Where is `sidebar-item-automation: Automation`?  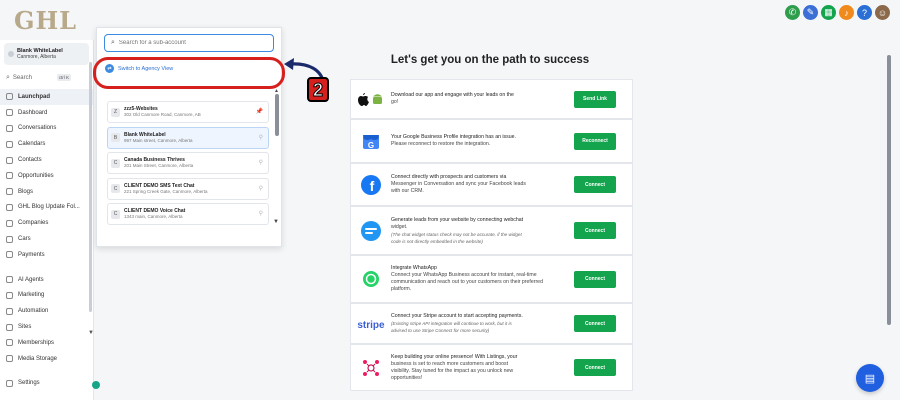
sidebar-item-automation: Automation is located at coordinates (46, 311).